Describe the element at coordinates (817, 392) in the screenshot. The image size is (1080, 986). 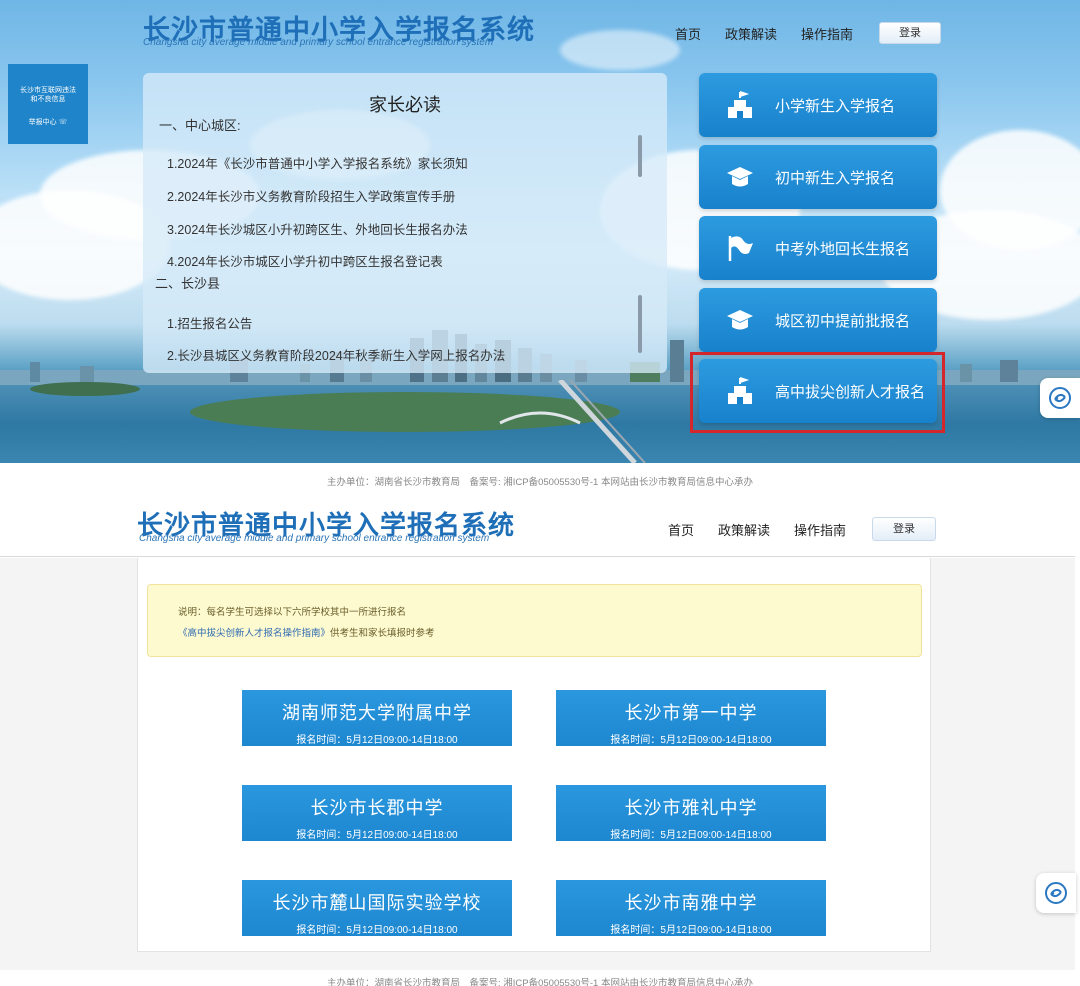
I see `highlight-annotation-box` at that location.